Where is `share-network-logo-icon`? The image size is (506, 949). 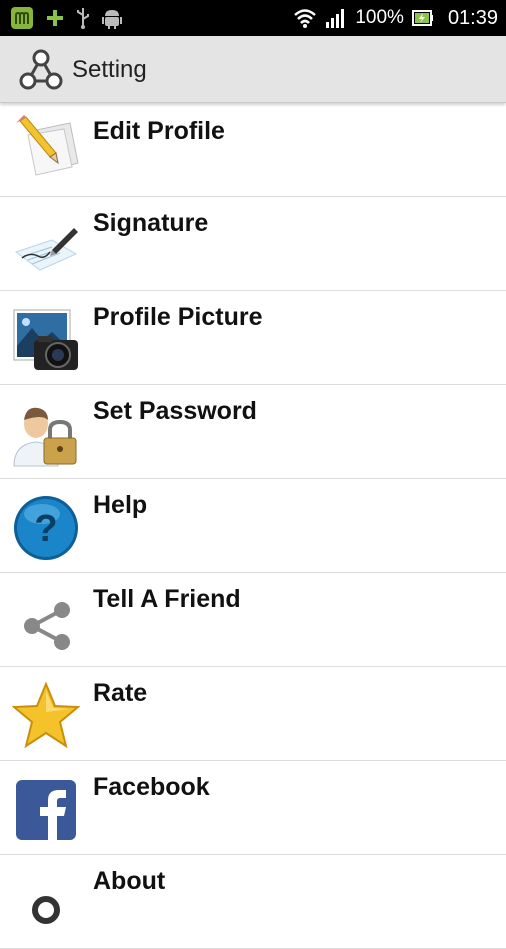 share-network-logo-icon is located at coordinates (41, 70).